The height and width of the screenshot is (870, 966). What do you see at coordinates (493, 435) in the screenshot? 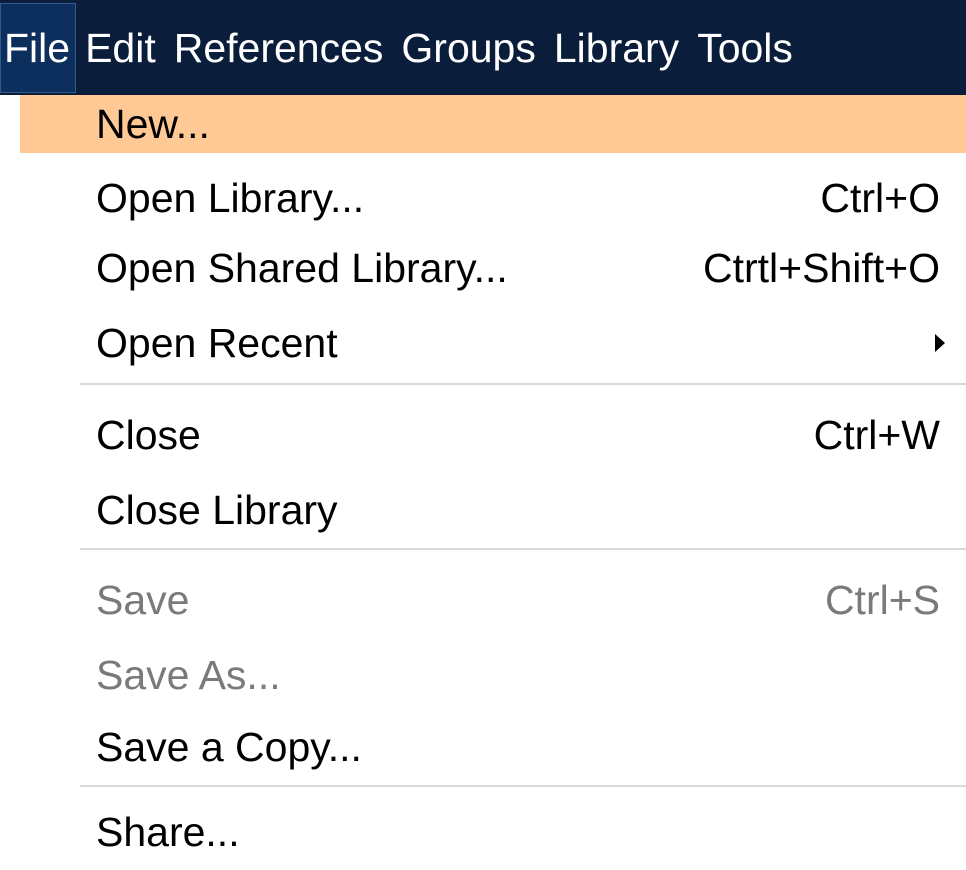
I see `menu-item-close: Close Ctrl+W` at bounding box center [493, 435].